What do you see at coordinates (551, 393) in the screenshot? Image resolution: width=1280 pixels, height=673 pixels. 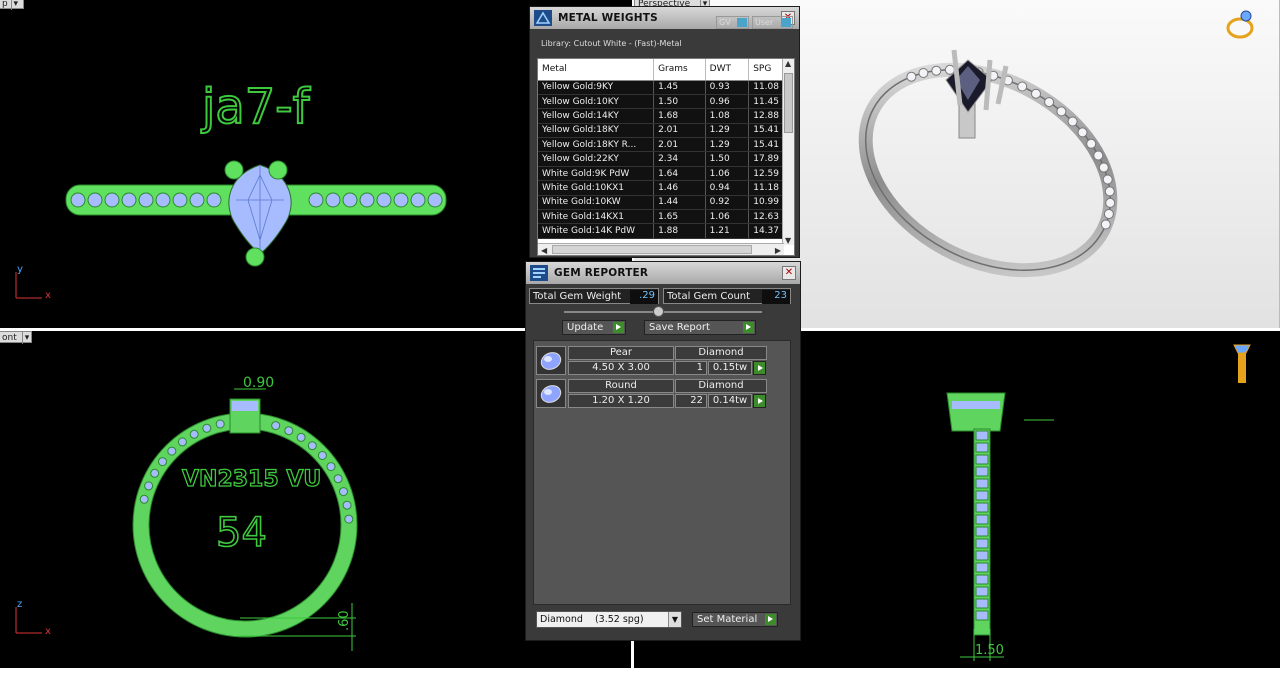 I see `round-gem-icon` at bounding box center [551, 393].